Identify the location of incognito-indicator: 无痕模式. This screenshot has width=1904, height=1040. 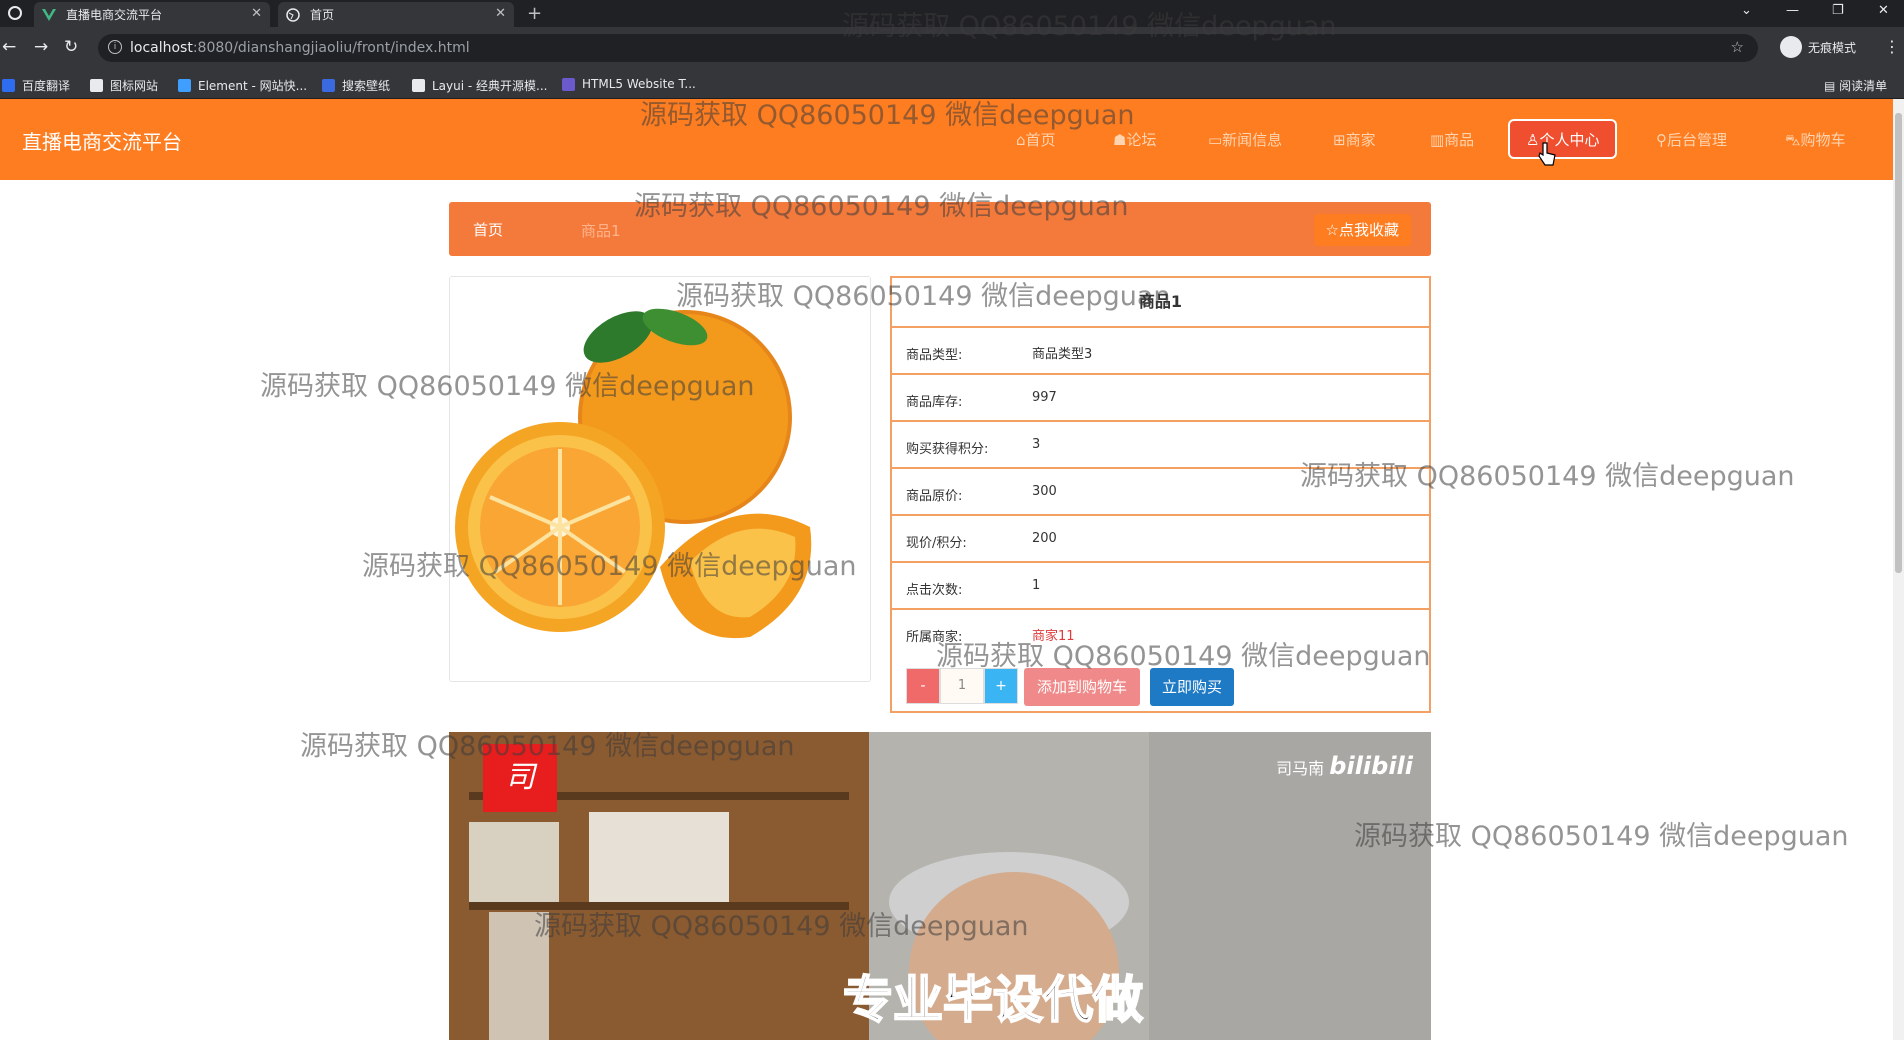
(1818, 47).